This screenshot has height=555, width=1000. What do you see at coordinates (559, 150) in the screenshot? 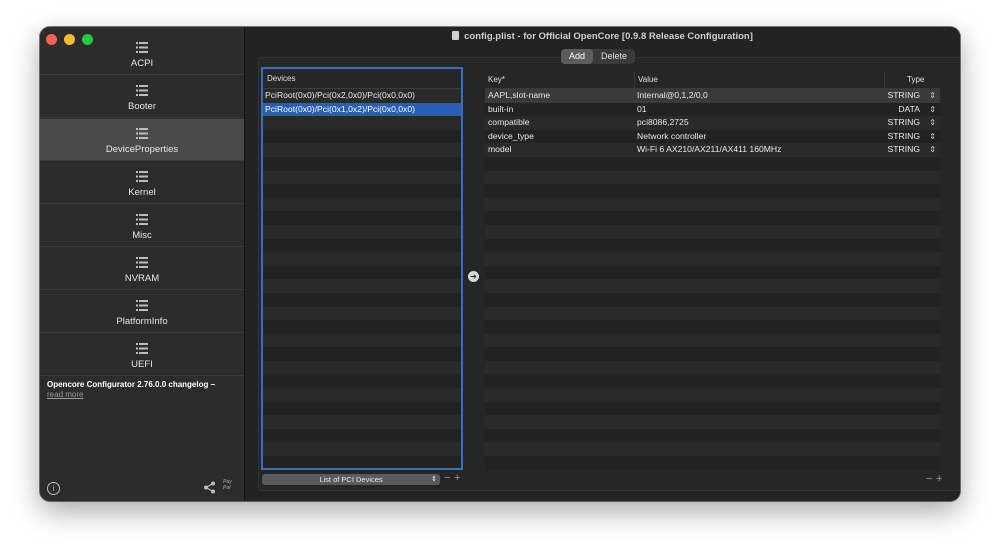
I see `property-key: model` at bounding box center [559, 150].